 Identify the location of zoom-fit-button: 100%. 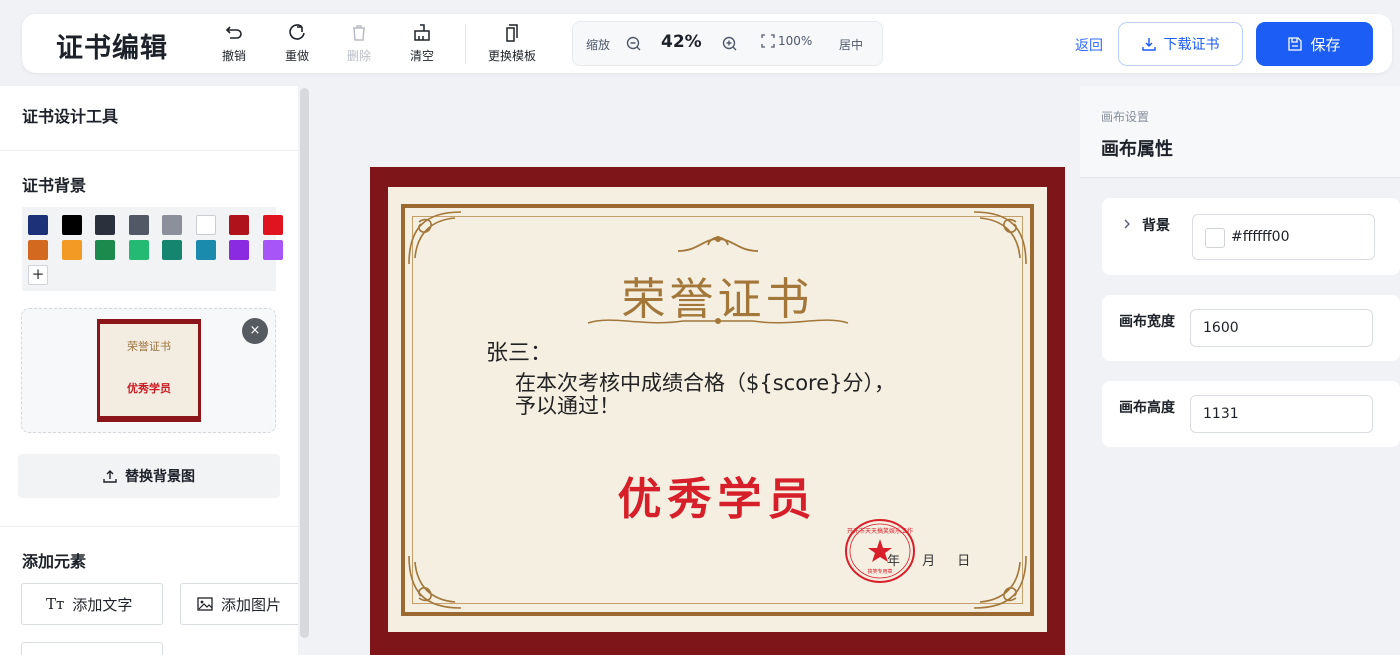
(786, 41).